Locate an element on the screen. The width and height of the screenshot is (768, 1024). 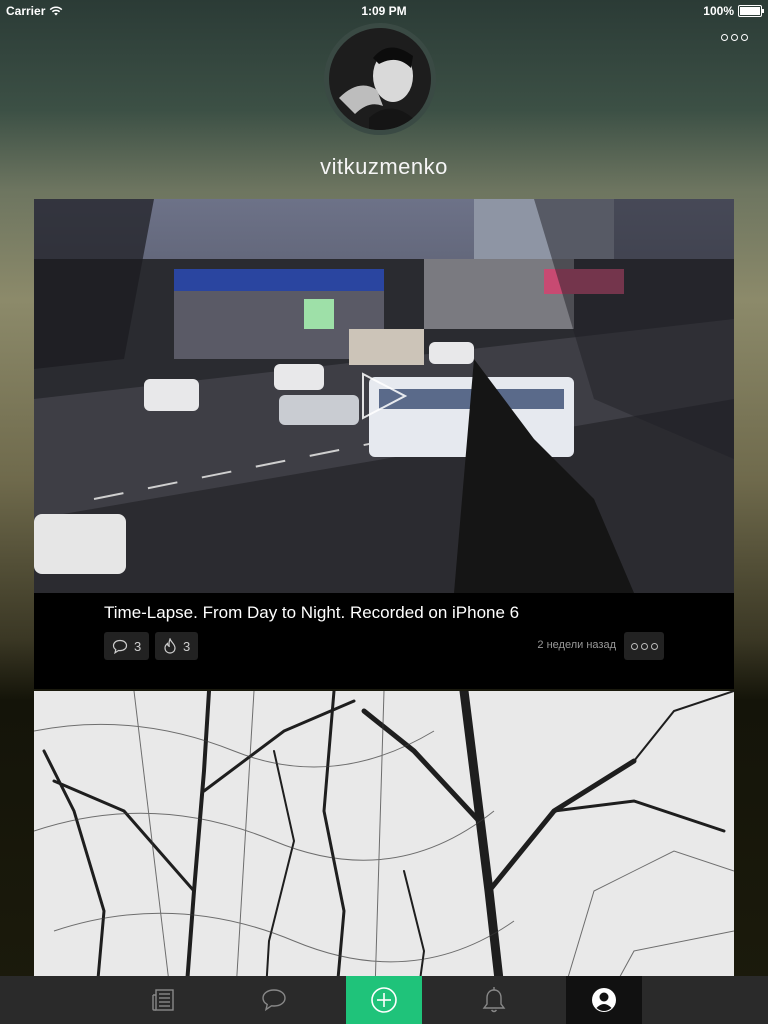
tab-add is located at coordinates (384, 1000).